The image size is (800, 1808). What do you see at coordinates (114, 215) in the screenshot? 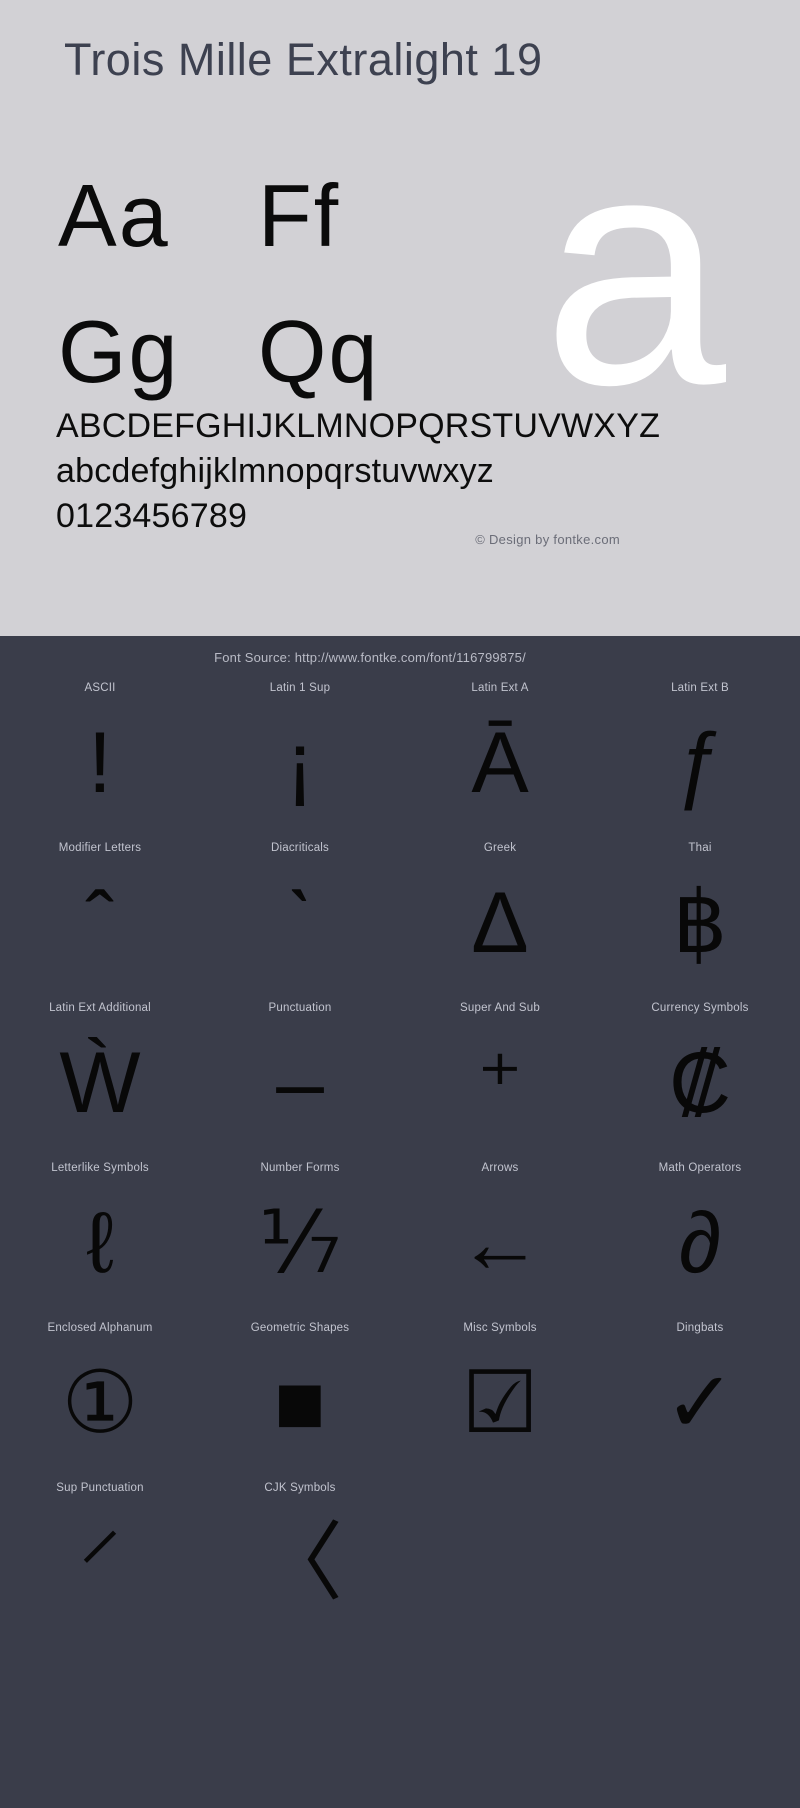
I see `sample-pair-aa: Aa` at bounding box center [114, 215].